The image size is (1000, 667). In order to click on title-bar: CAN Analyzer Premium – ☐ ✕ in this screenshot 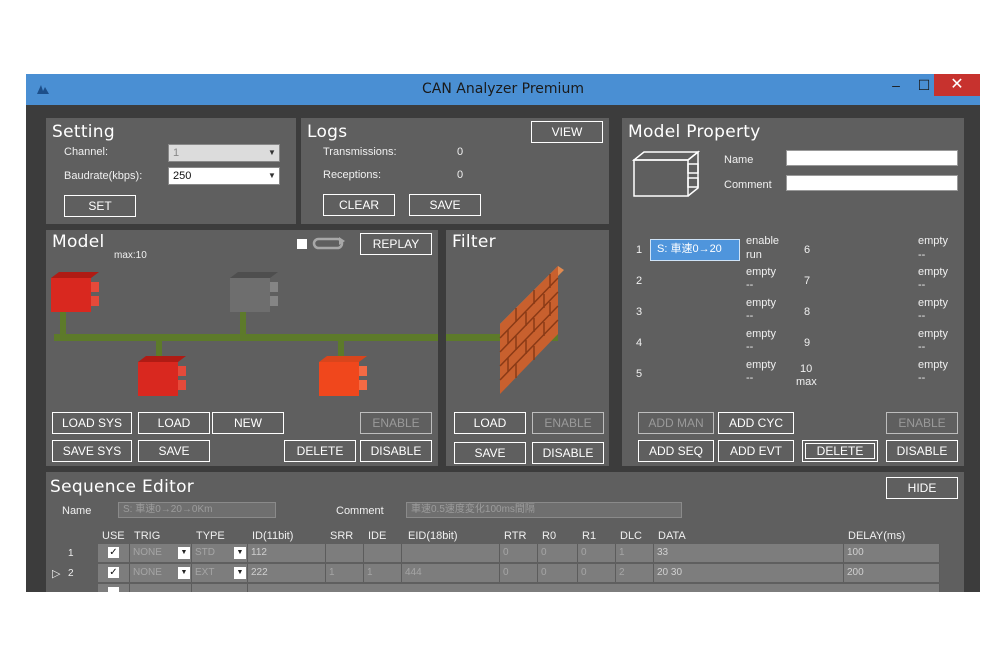, I will do `click(503, 89)`.